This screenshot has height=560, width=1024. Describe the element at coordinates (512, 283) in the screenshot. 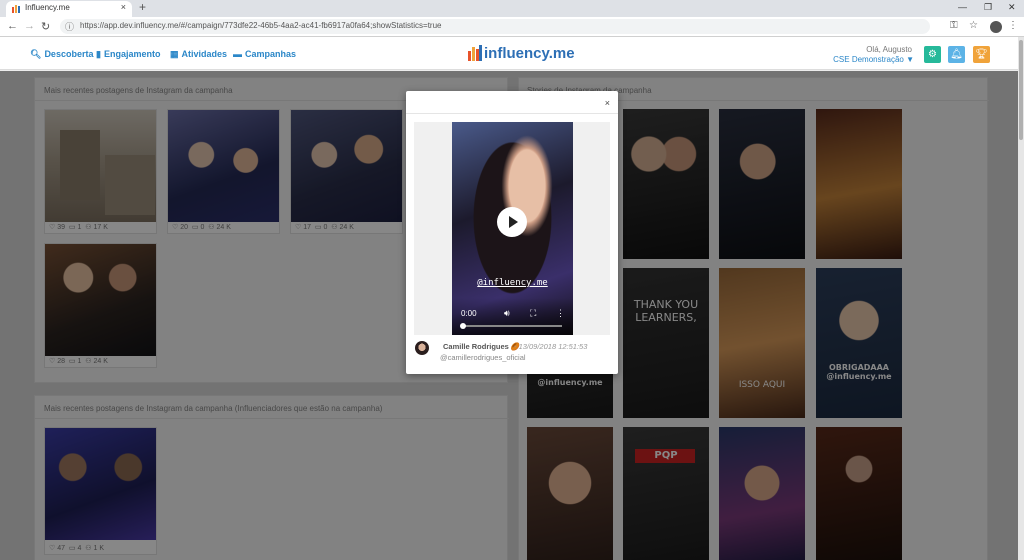

I see `video-overlay-handle: @influency.me` at that location.